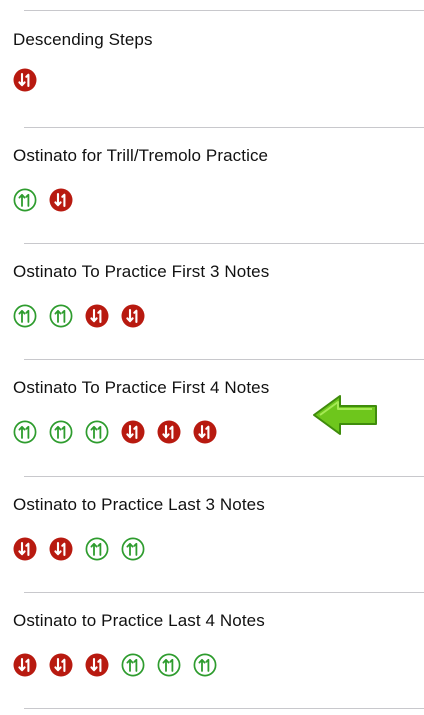  What do you see at coordinates (141, 155) in the screenshot?
I see `exercise-title: Ostinato for Trill/Tremolo Practice` at bounding box center [141, 155].